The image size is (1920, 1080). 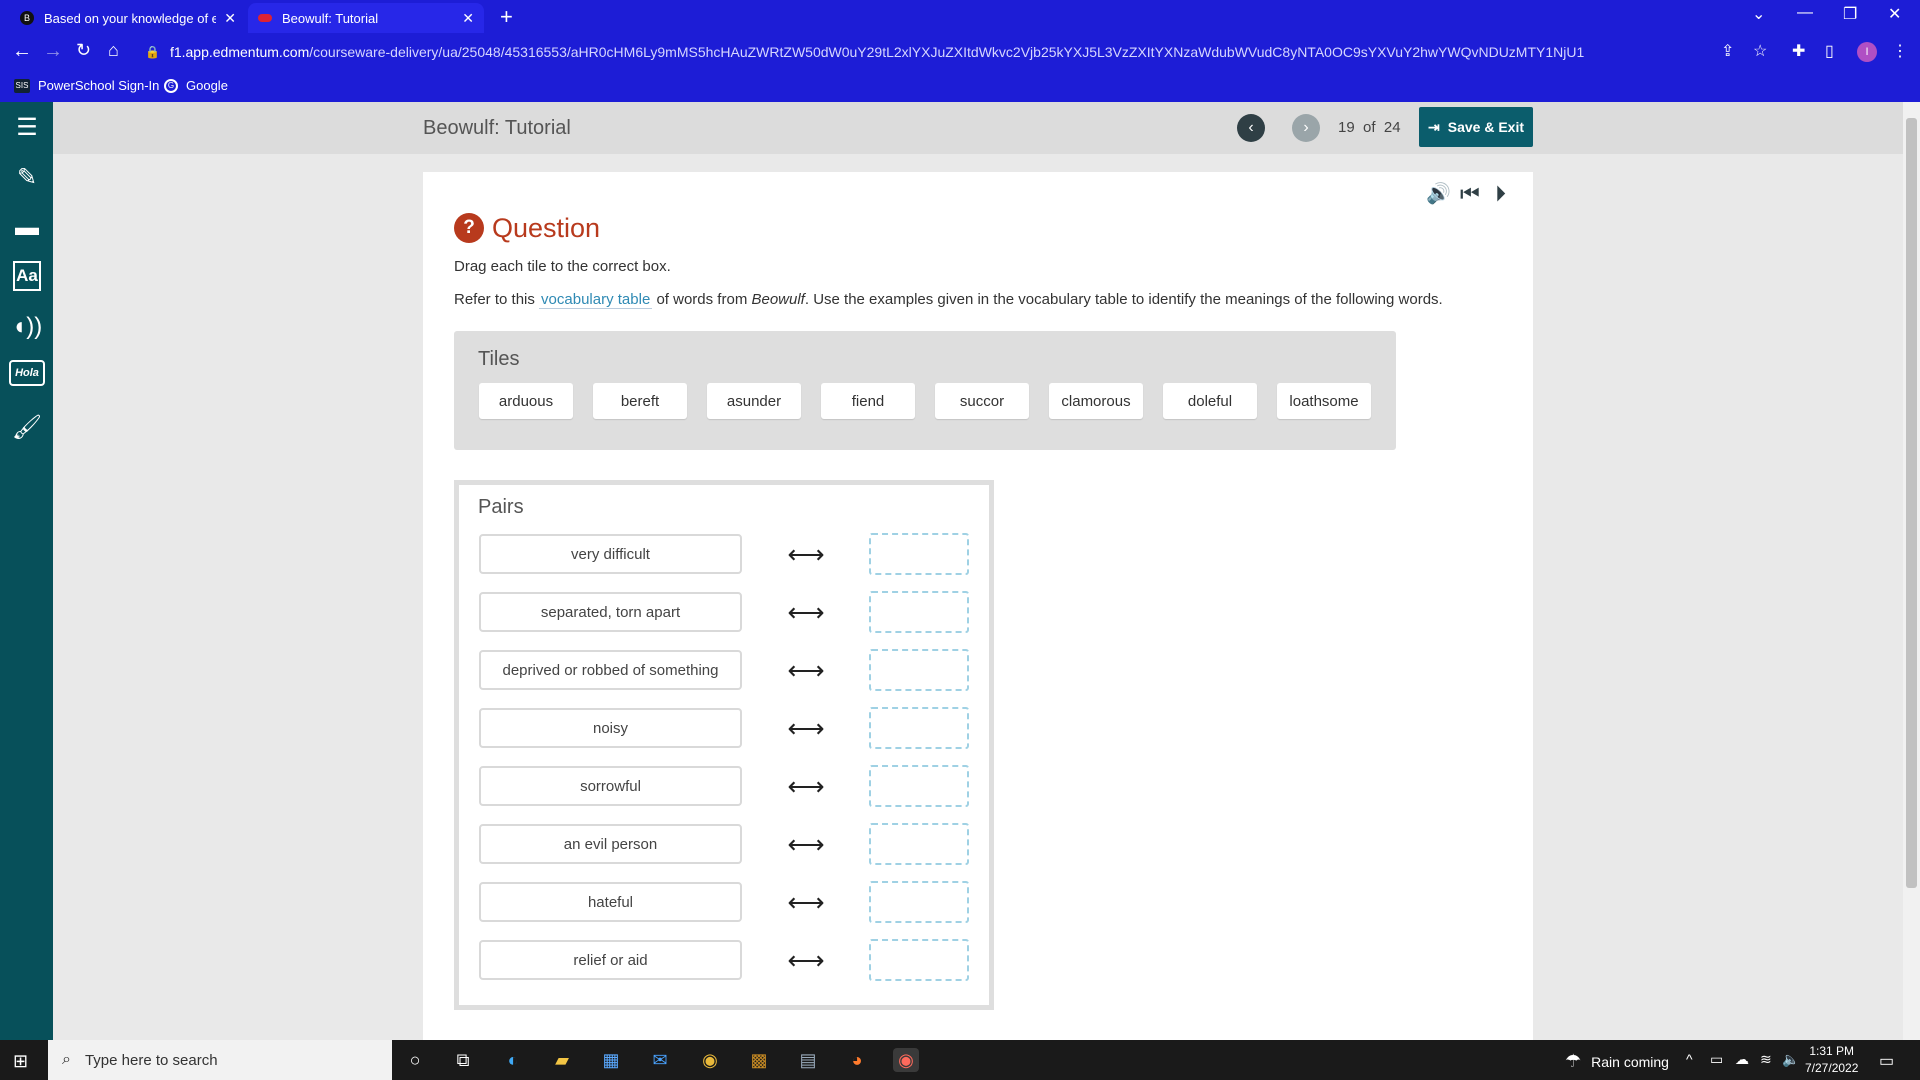 What do you see at coordinates (113, 50) in the screenshot?
I see `home-icon: ⌂` at bounding box center [113, 50].